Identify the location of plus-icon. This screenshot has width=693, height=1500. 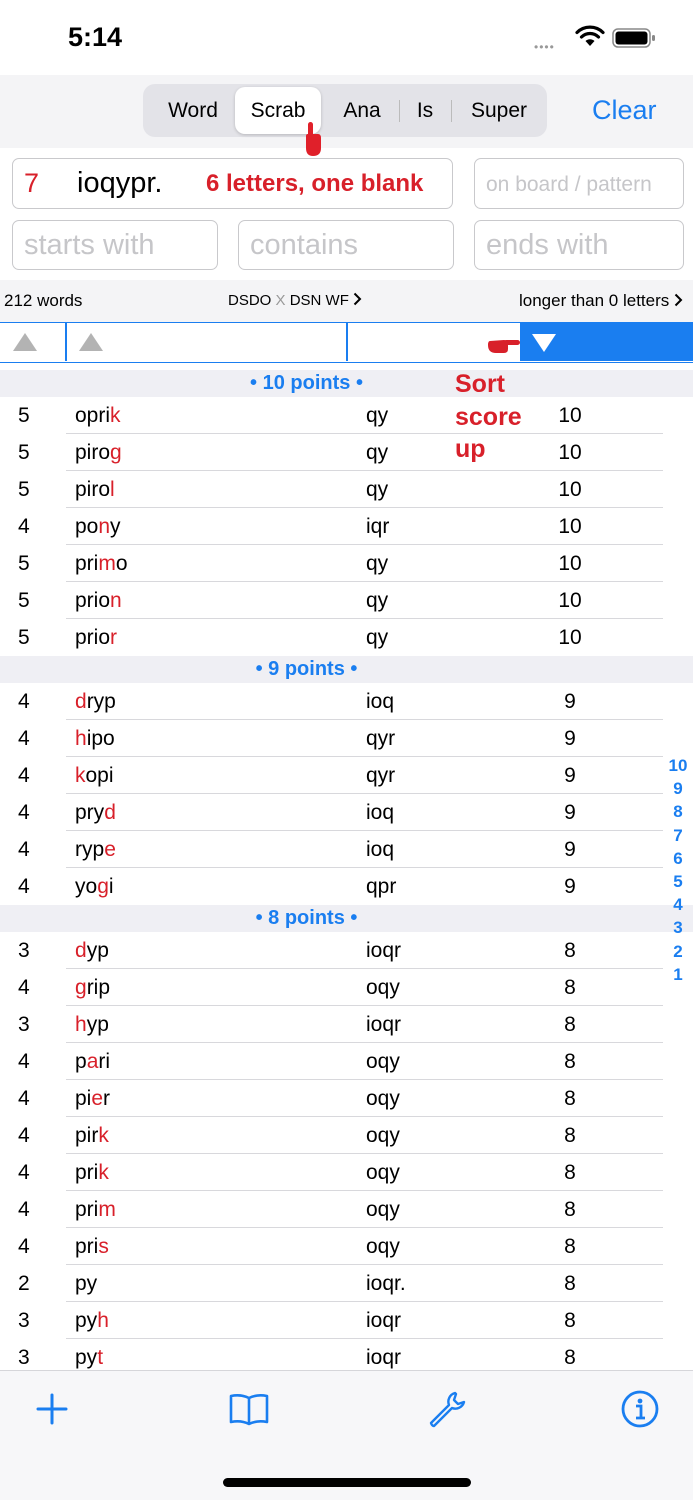
(52, 1409).